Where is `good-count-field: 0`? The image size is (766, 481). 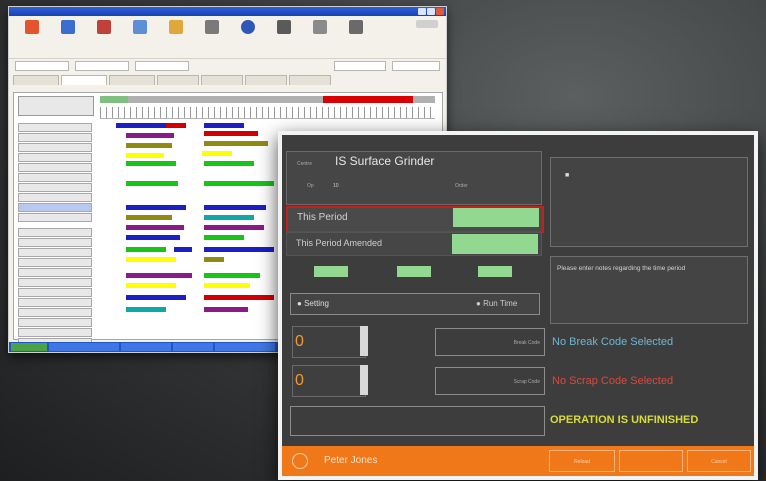
good-count-field: 0 is located at coordinates (329, 342).